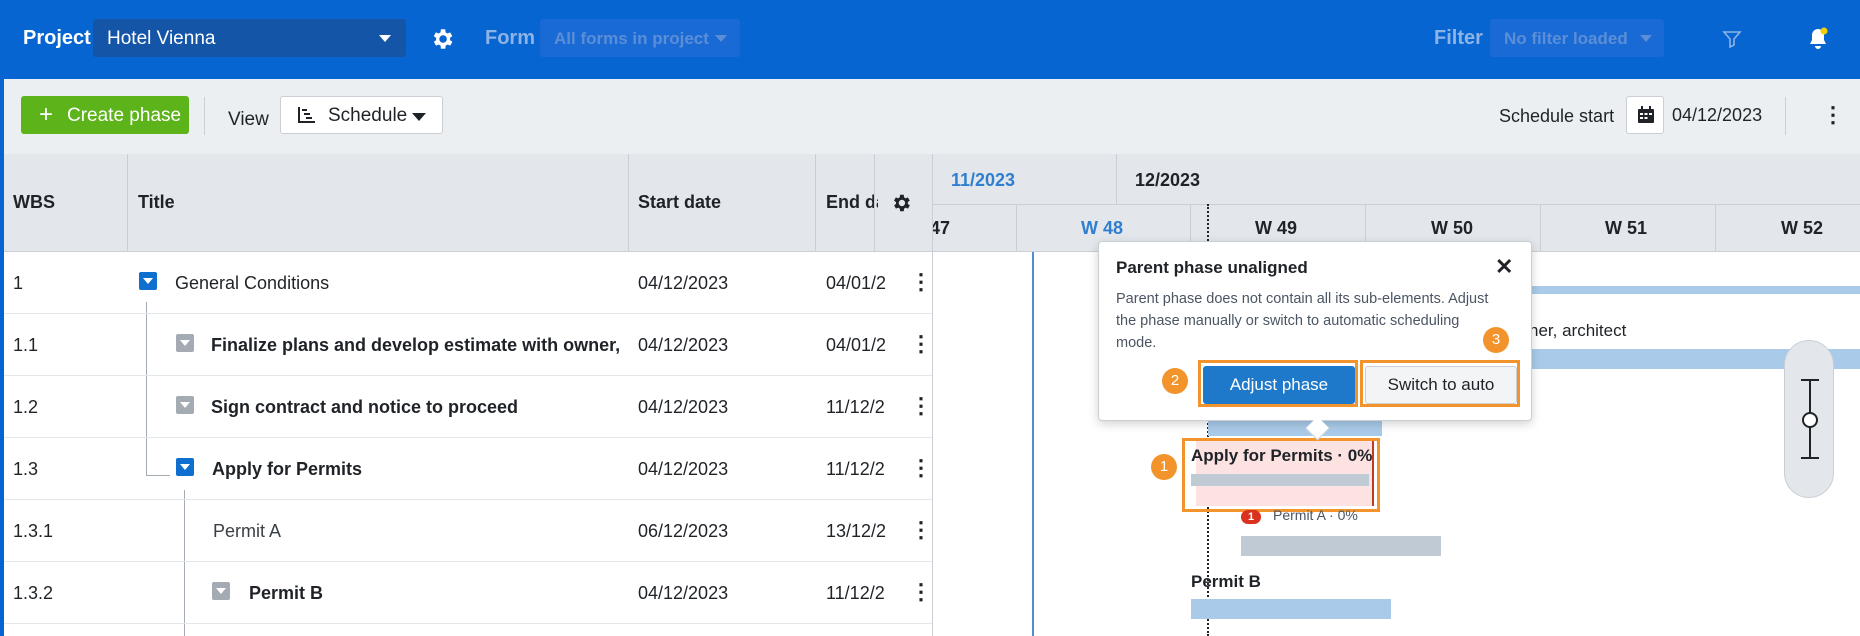 The width and height of the screenshot is (1860, 636). Describe the element at coordinates (1315, 515) in the screenshot. I see `gantt-bar-label: Permit A · 0%` at that location.